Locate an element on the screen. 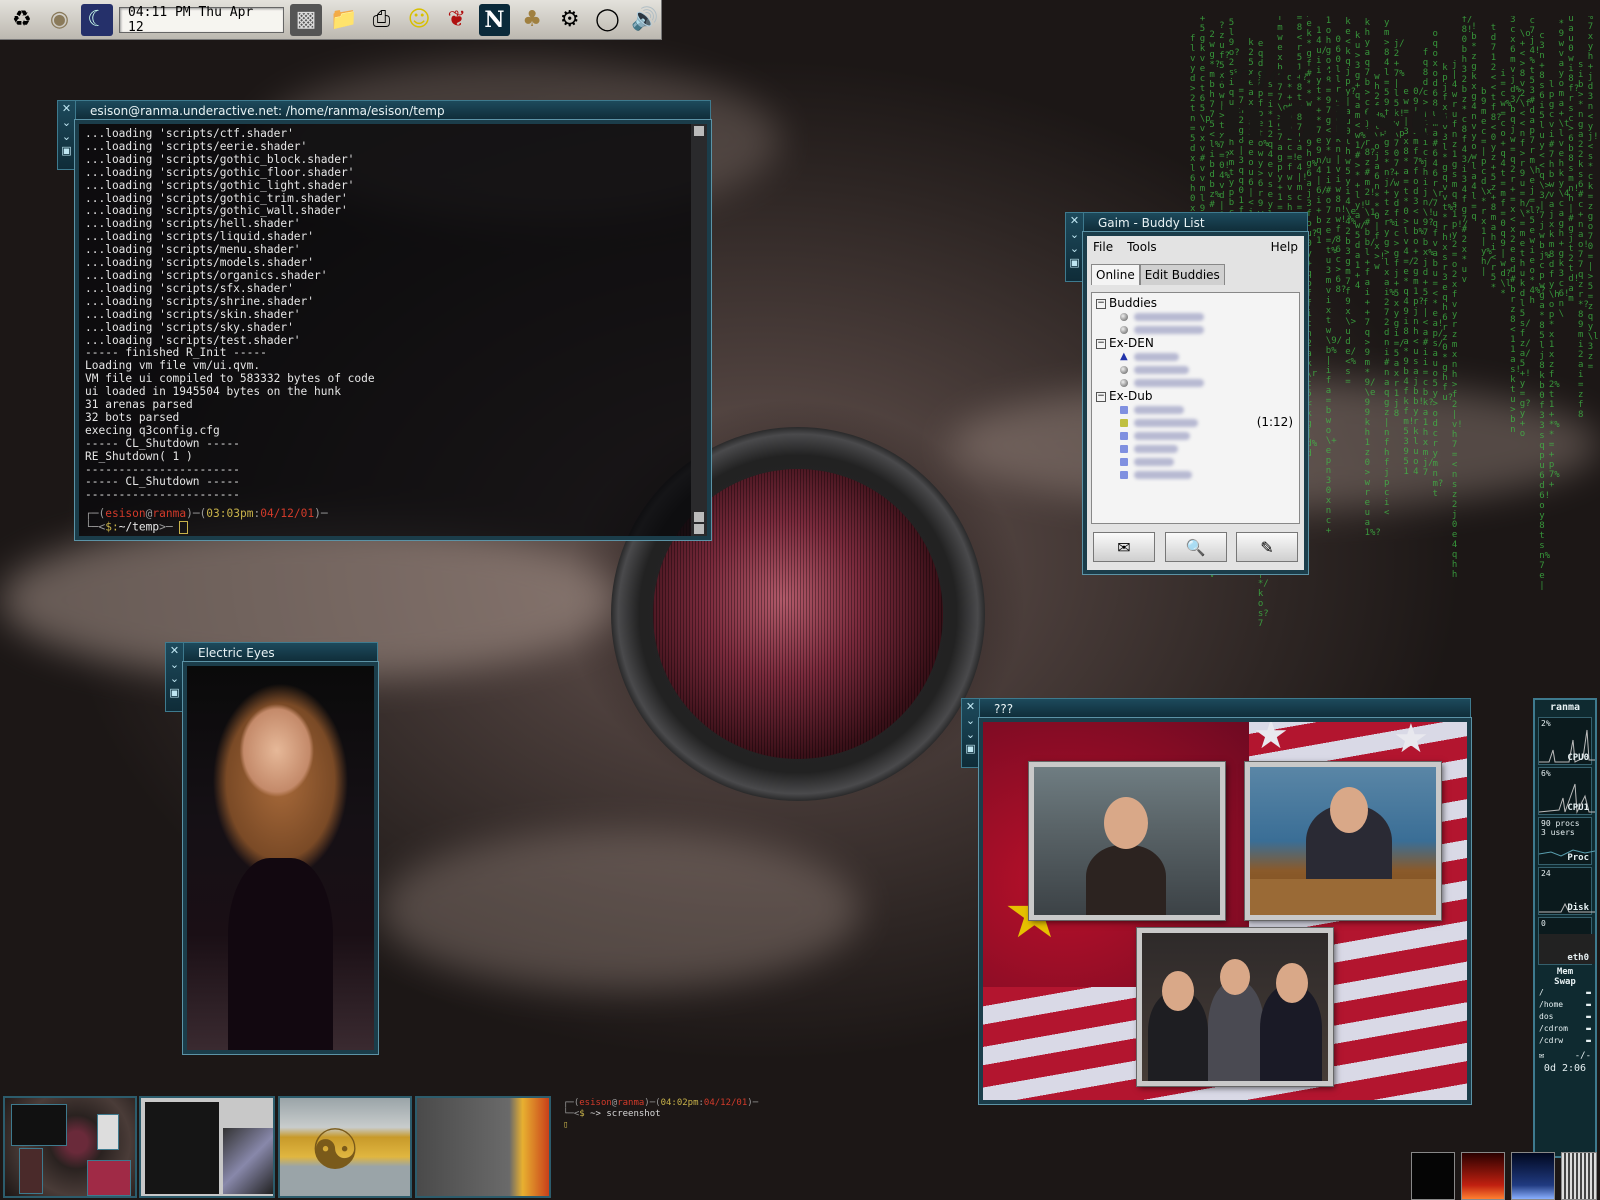  terminal-line: ...loading 'scripts/gothic_light.shader' is located at coordinates (220, 185).